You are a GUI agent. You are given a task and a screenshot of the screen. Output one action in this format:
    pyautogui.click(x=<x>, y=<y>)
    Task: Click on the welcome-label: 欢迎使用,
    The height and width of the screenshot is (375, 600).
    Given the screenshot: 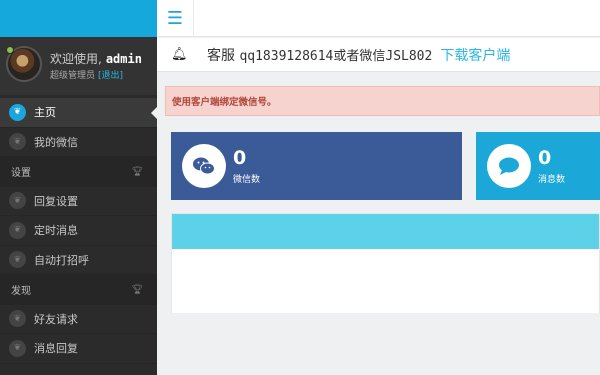 What is the action you would take?
    pyautogui.click(x=76, y=59)
    